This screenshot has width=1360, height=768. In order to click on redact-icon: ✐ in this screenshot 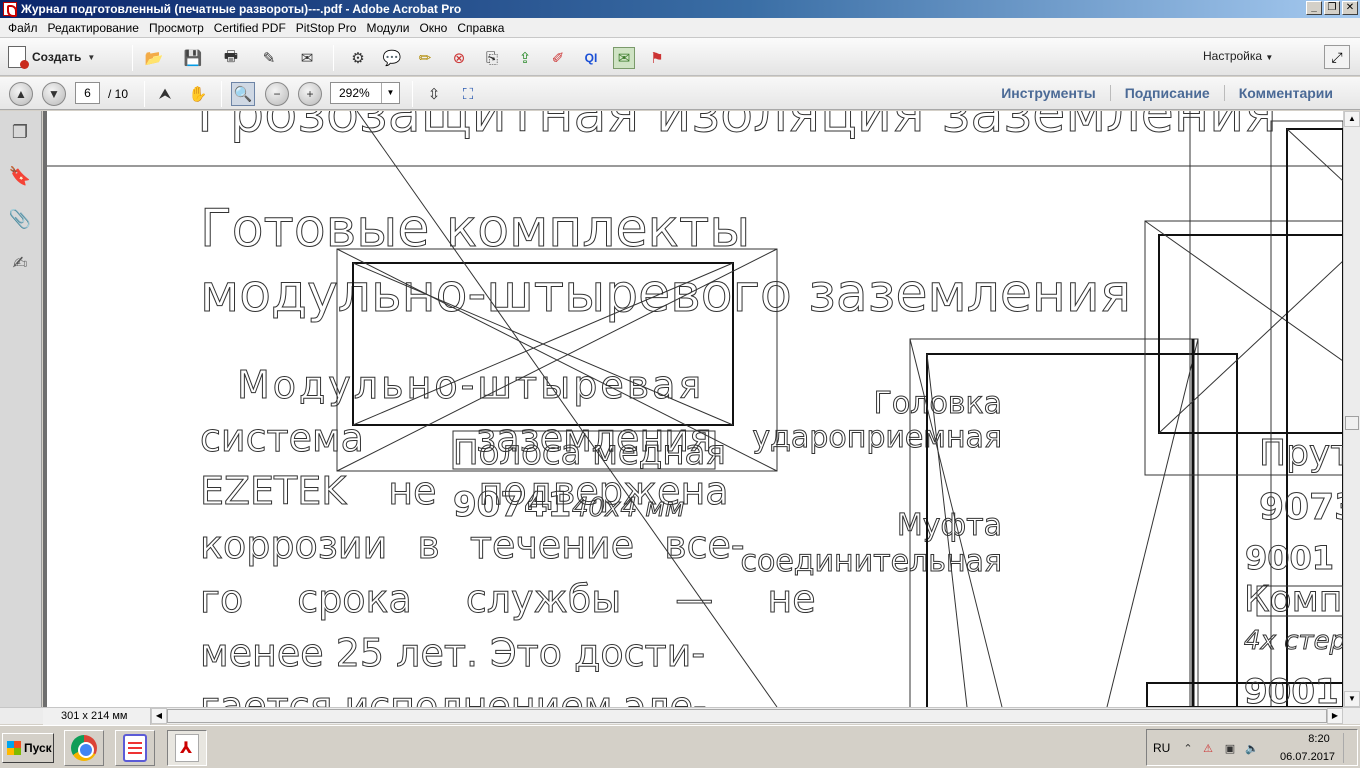, I will do `click(558, 58)`.